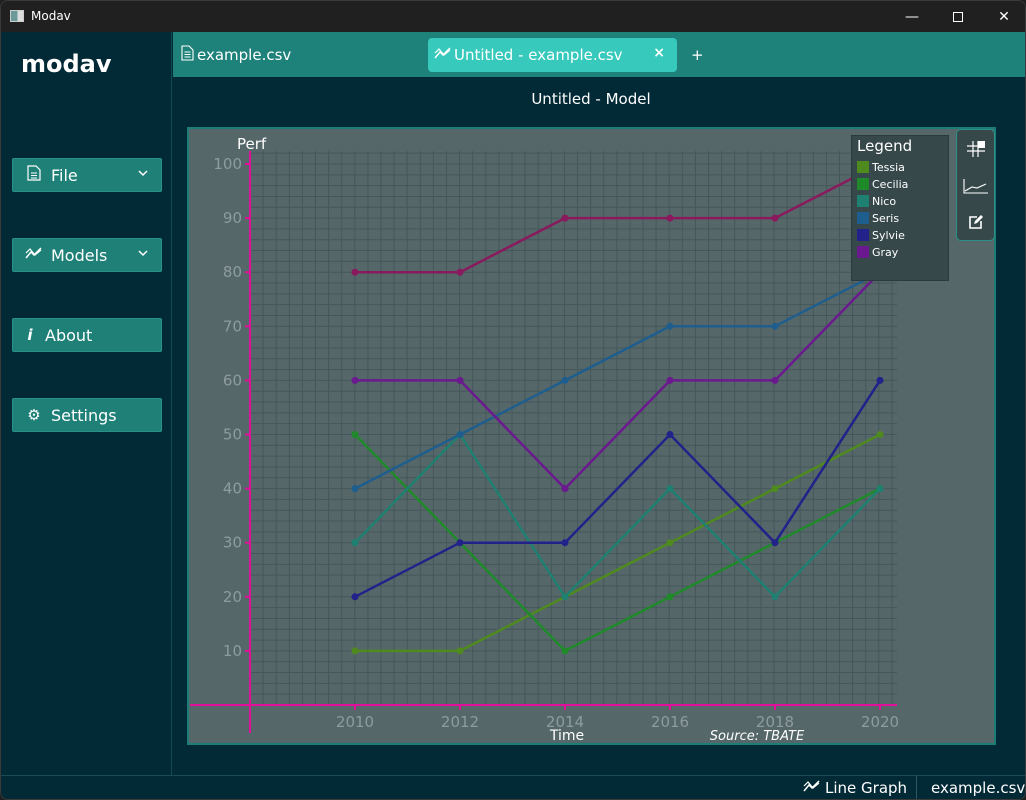 Image resolution: width=1026 pixels, height=800 pixels. What do you see at coordinates (79, 255) in the screenshot?
I see `sidebar-item-label: Models` at bounding box center [79, 255].